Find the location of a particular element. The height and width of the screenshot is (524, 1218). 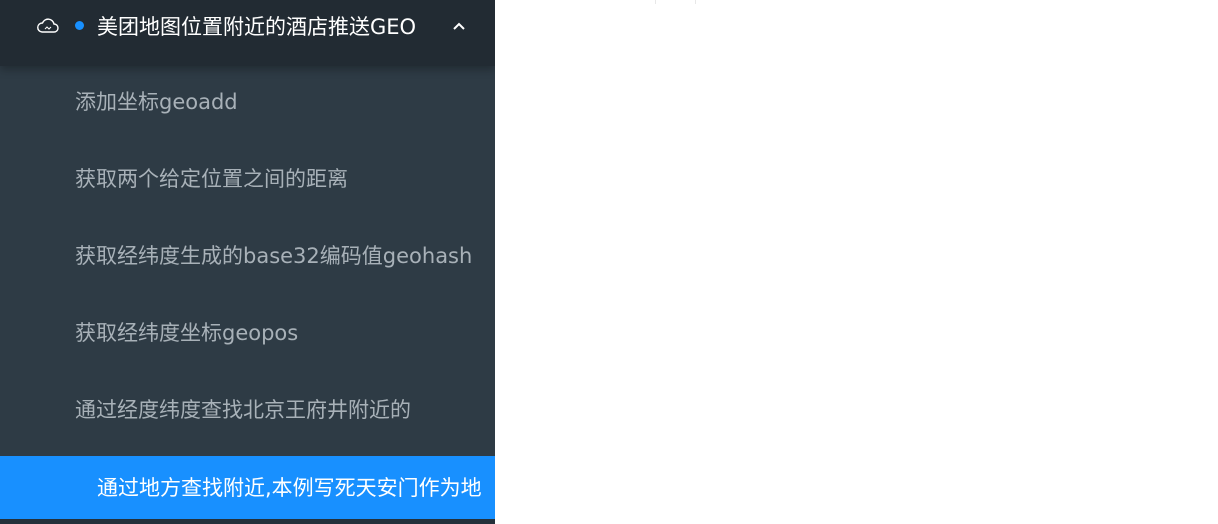

submenu-geo-header: 美团地图位置附近的酒店推送GEO is located at coordinates (247, 33).